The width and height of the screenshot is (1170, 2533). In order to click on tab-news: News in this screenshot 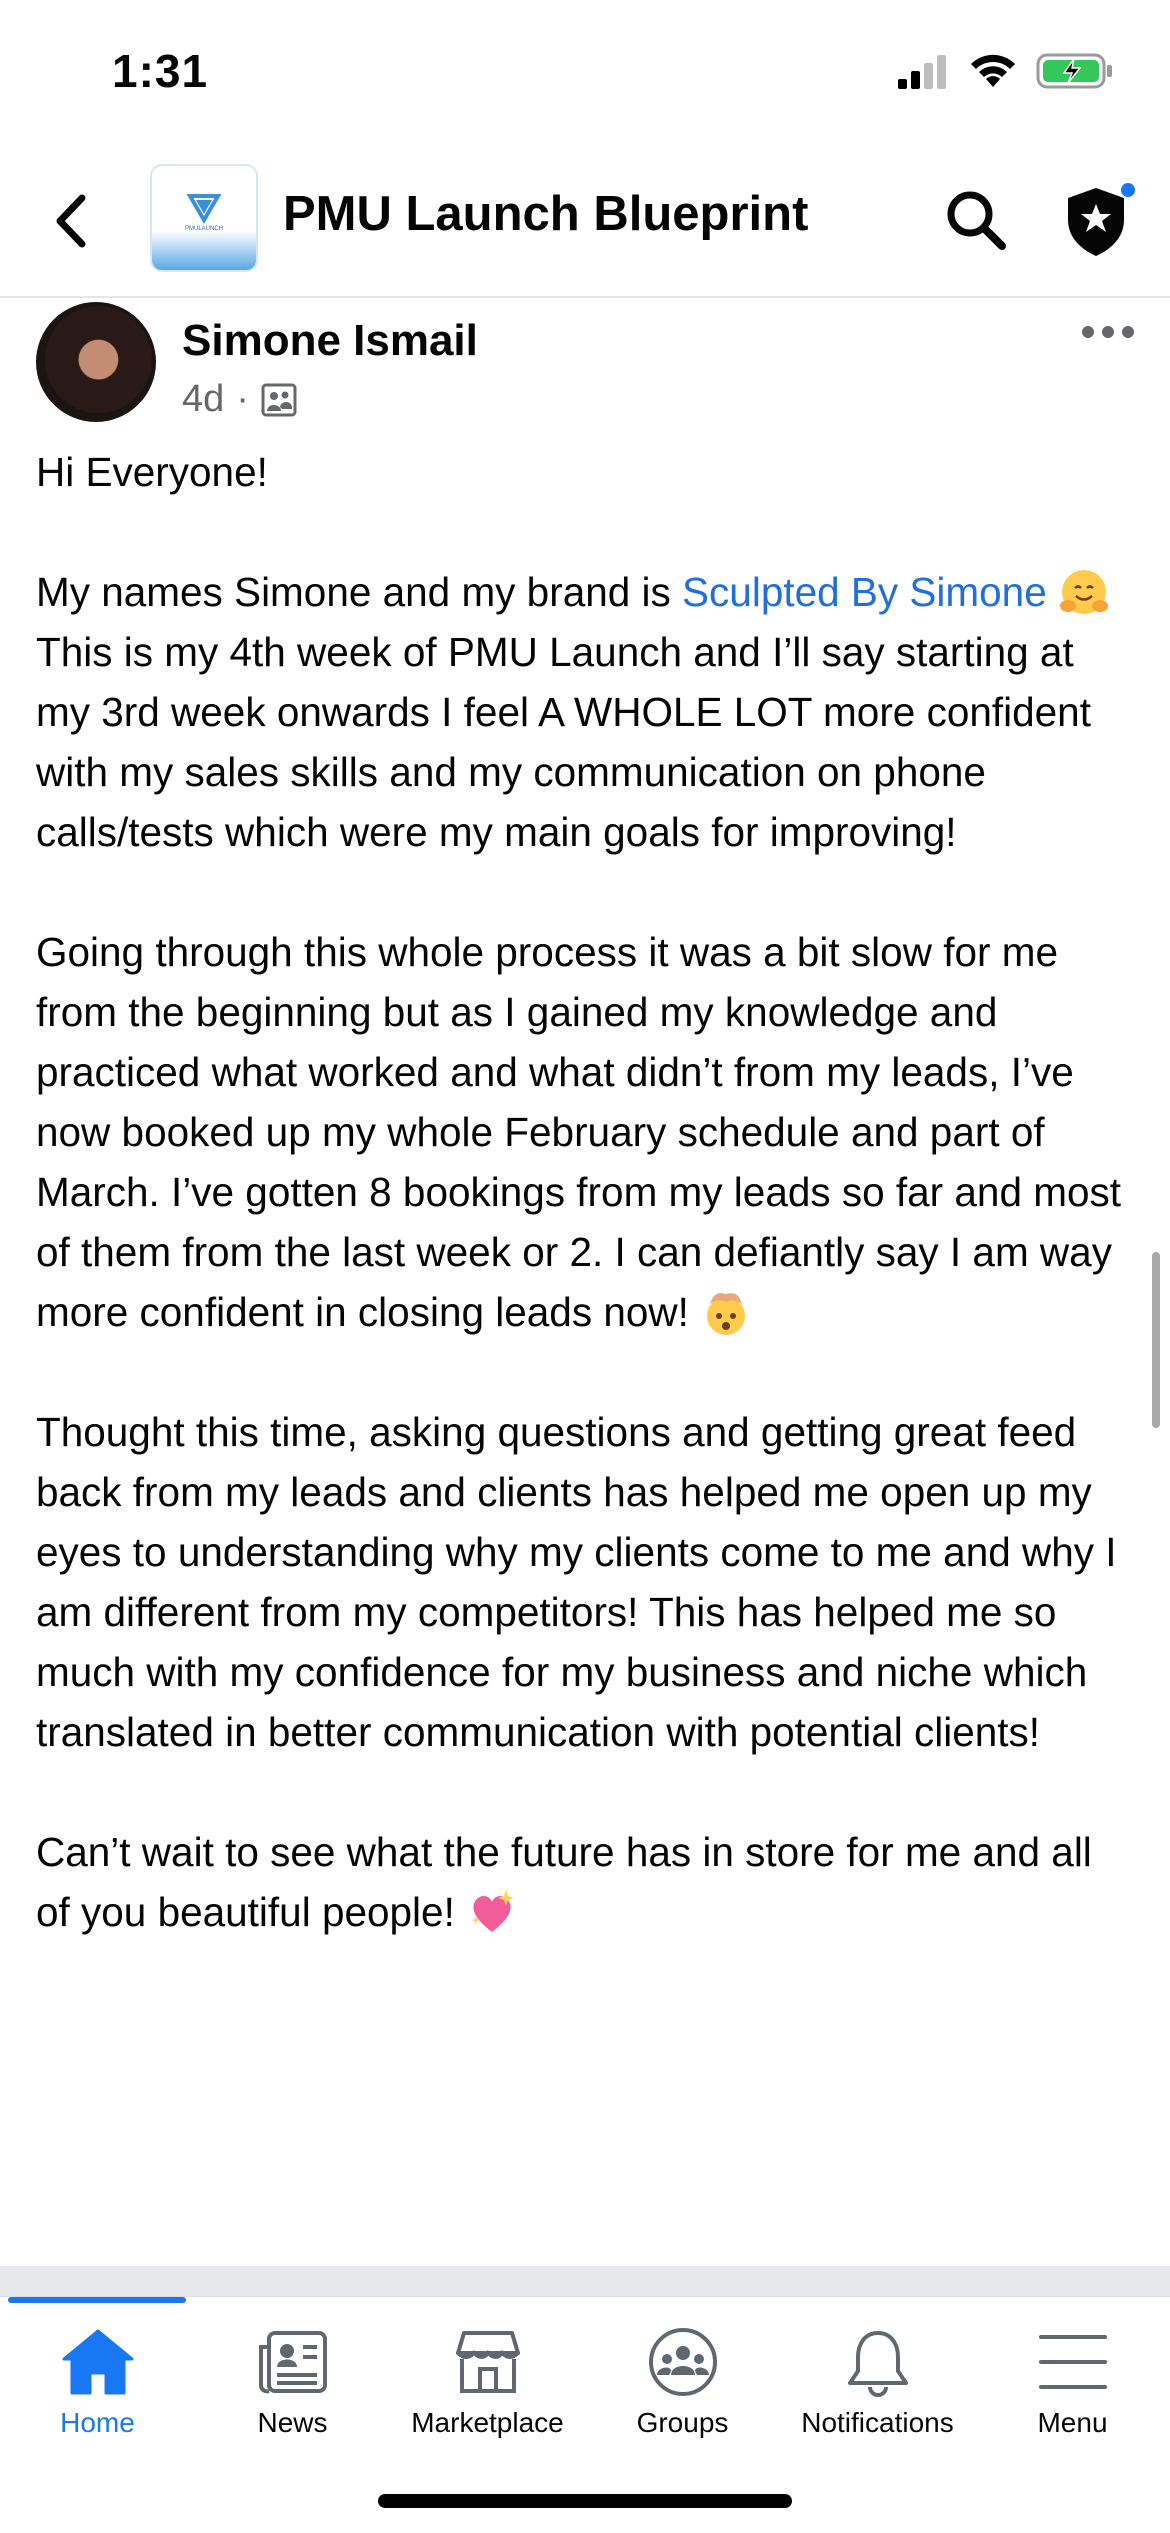, I will do `click(292, 2387)`.